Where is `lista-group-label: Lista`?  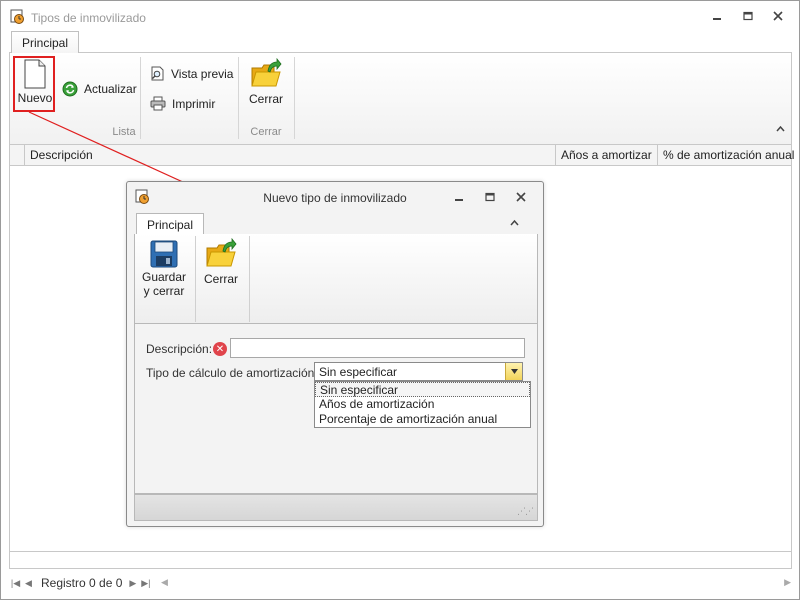
lista-group-label: Lista is located at coordinates (124, 132).